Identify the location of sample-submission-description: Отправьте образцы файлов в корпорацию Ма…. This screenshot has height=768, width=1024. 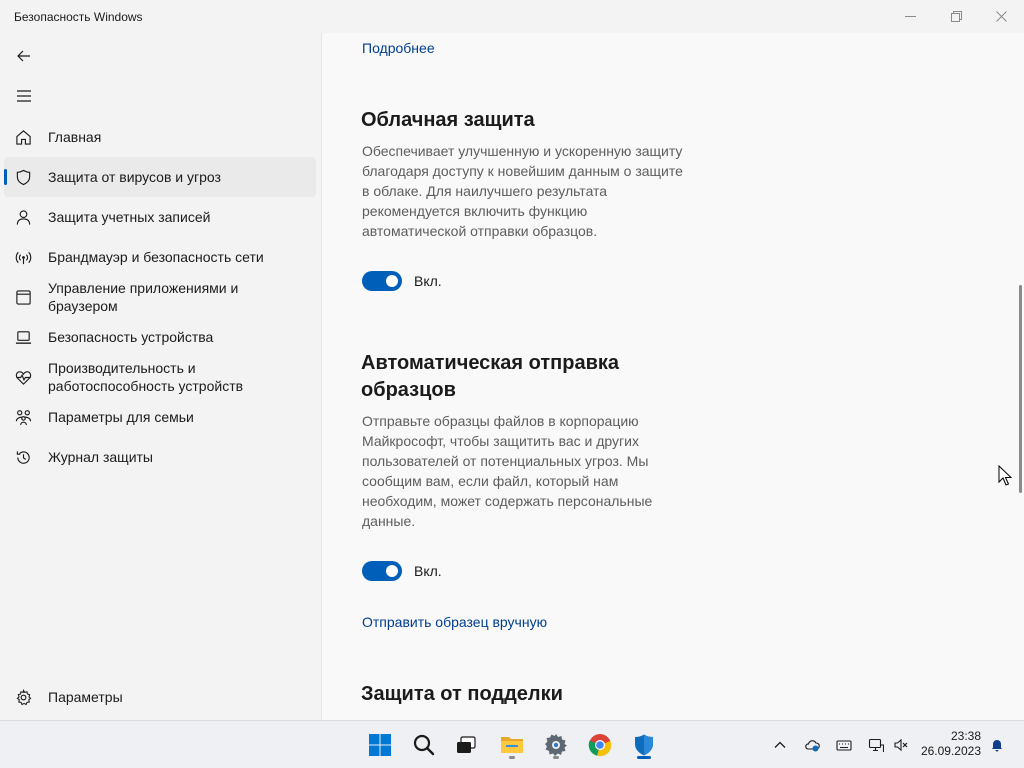
(507, 471).